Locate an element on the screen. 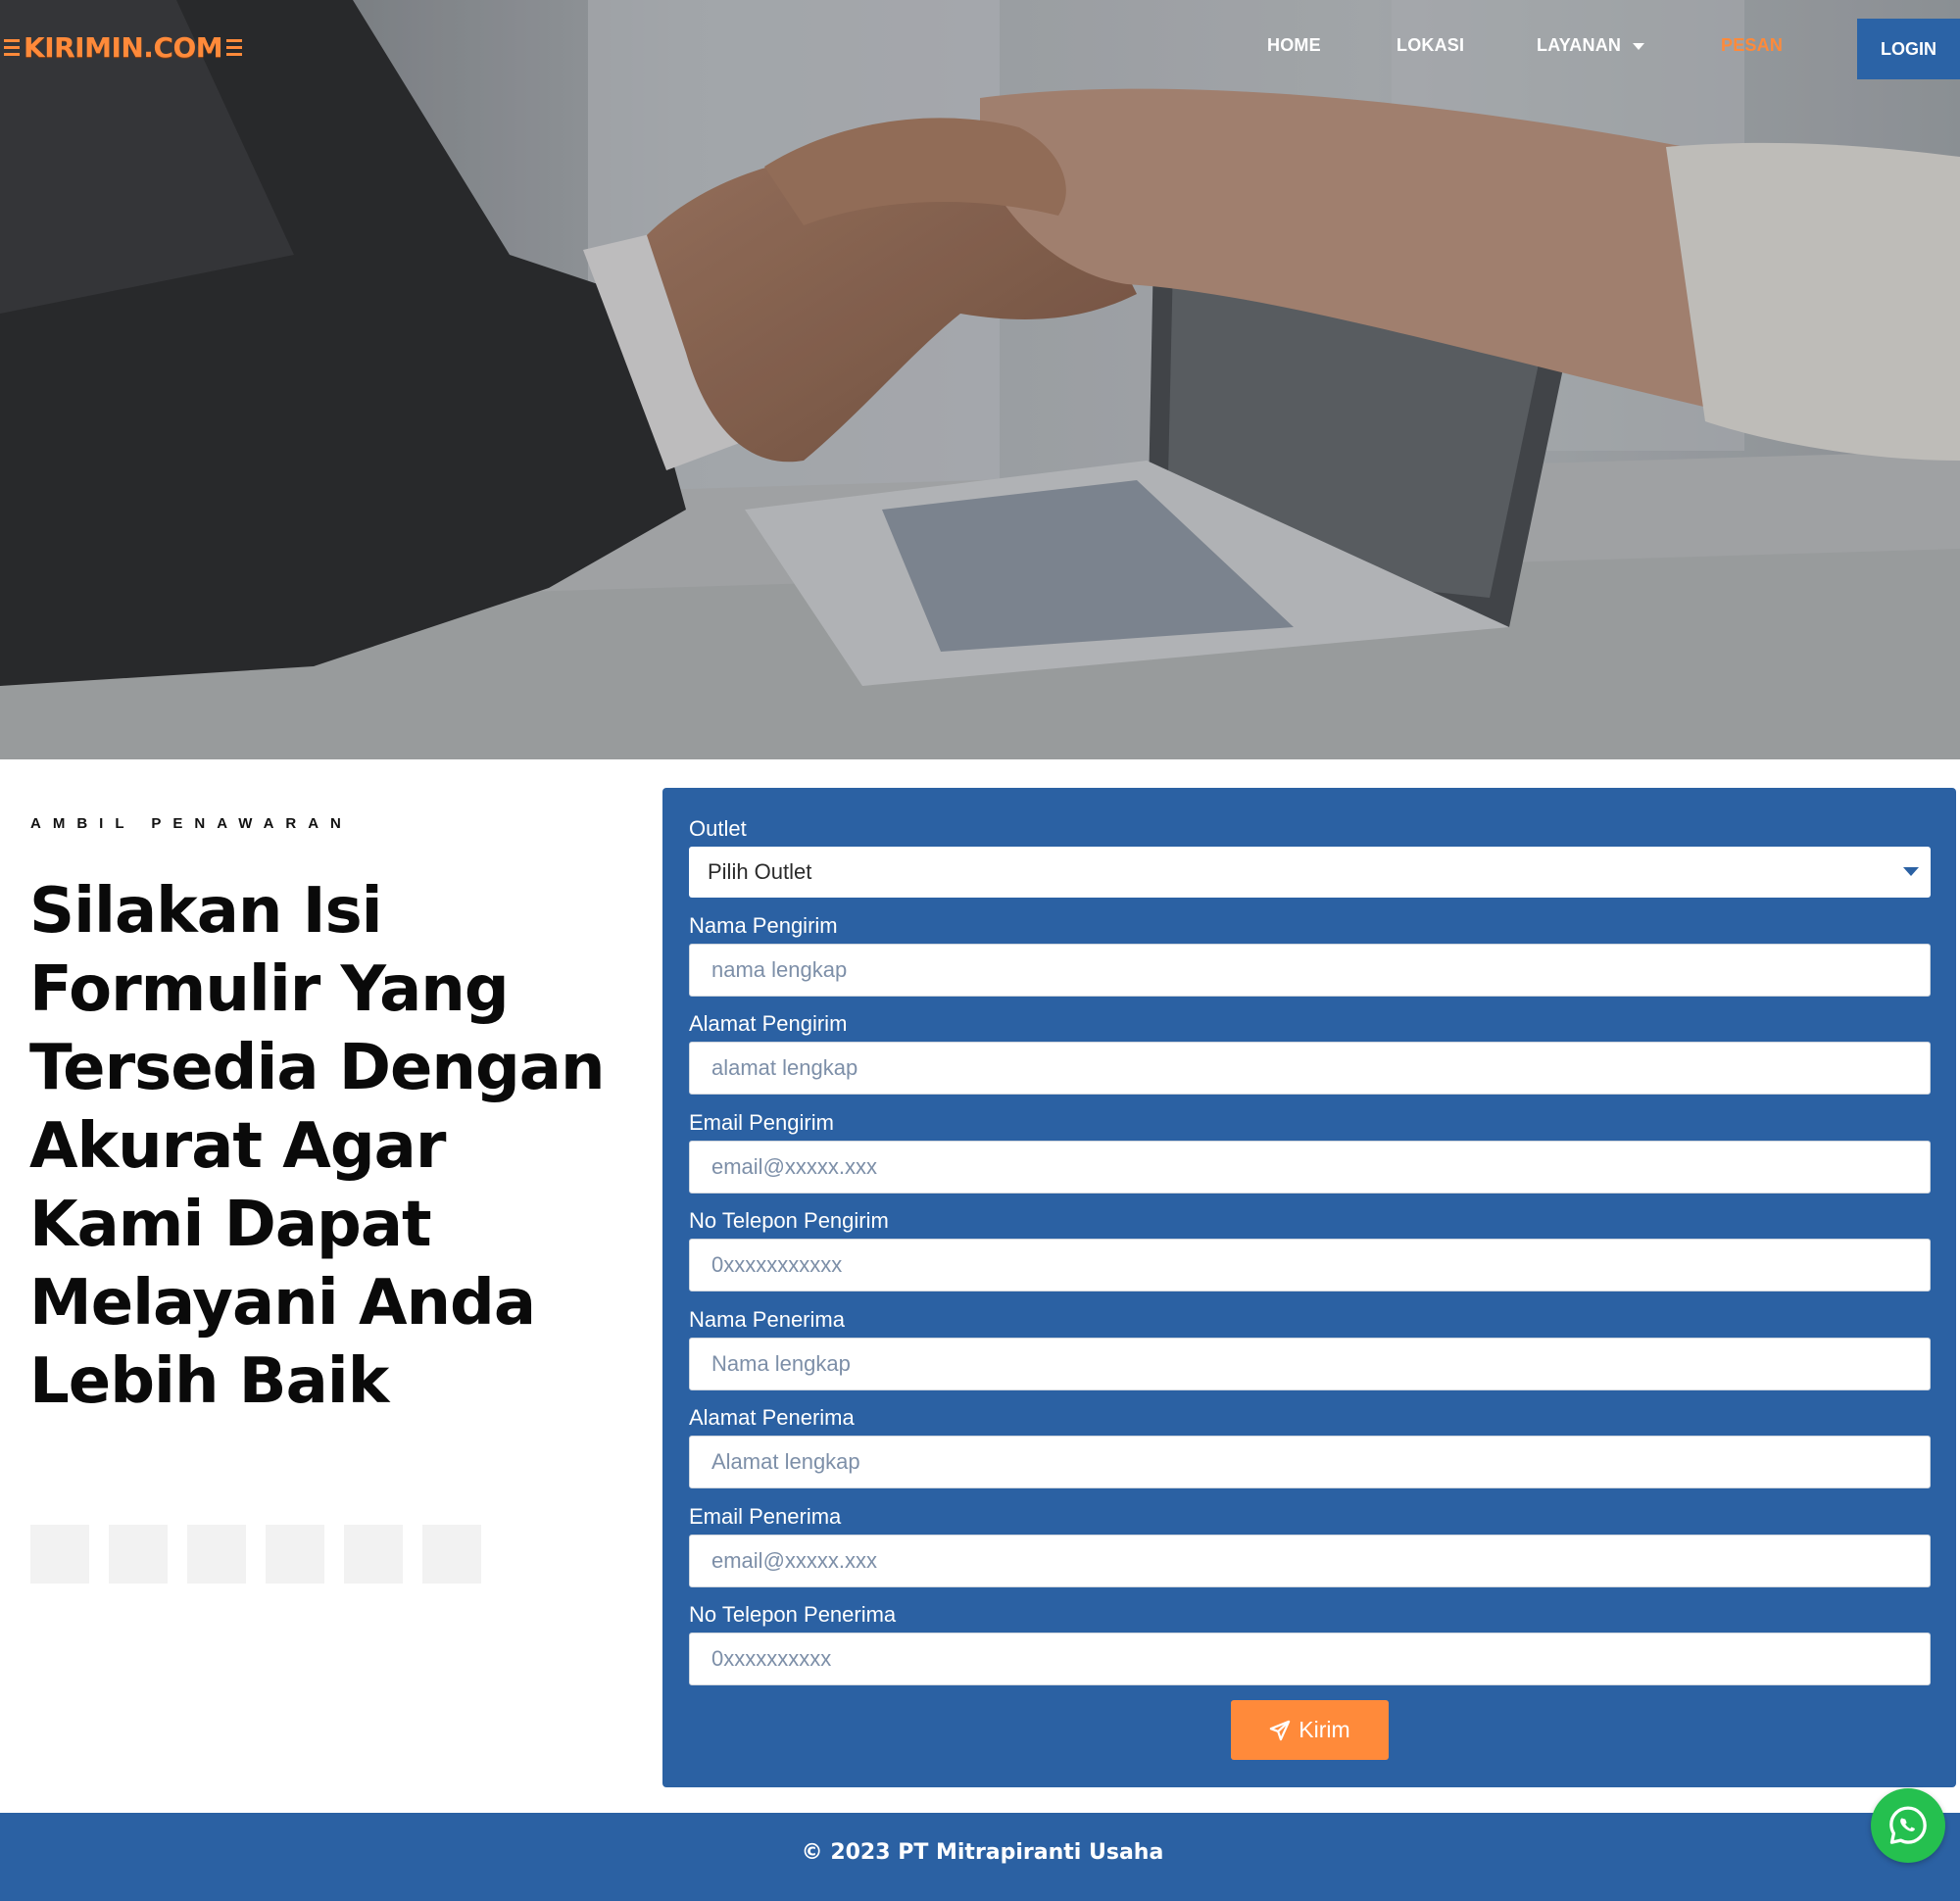 The height and width of the screenshot is (1901, 1960). paper-plane-icon is located at coordinates (1280, 1730).